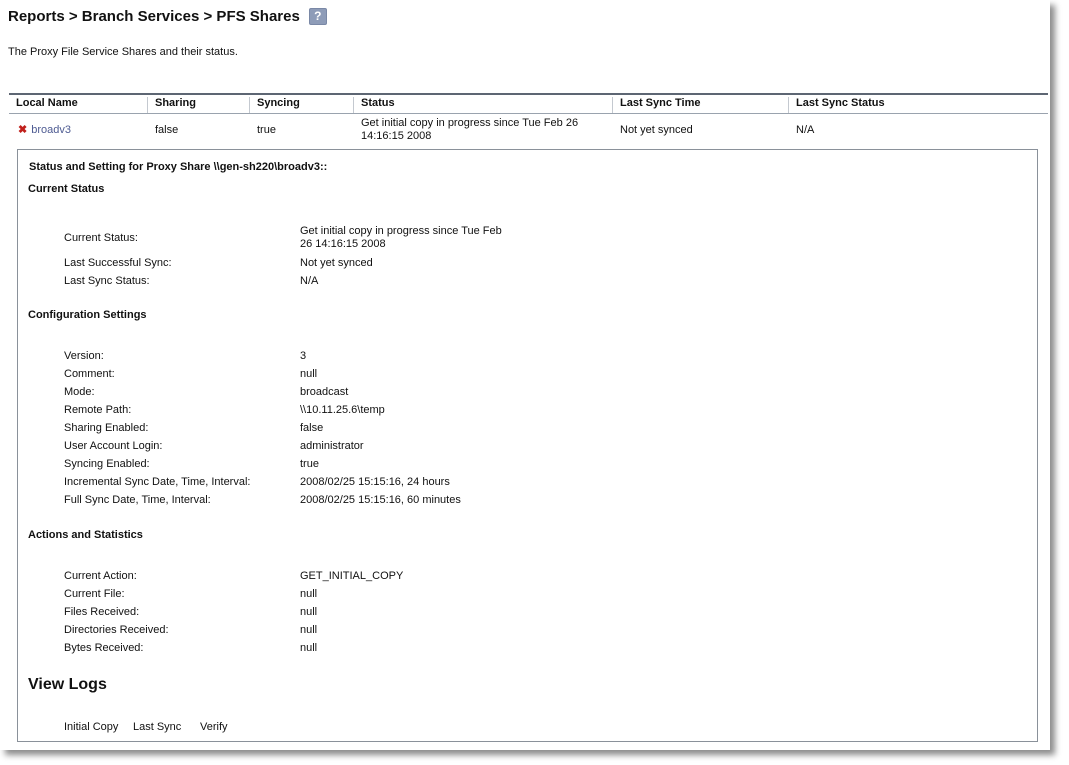 The image size is (1069, 765). Describe the element at coordinates (198, 105) in the screenshot. I see `column-header-sharing: Sharing` at that location.